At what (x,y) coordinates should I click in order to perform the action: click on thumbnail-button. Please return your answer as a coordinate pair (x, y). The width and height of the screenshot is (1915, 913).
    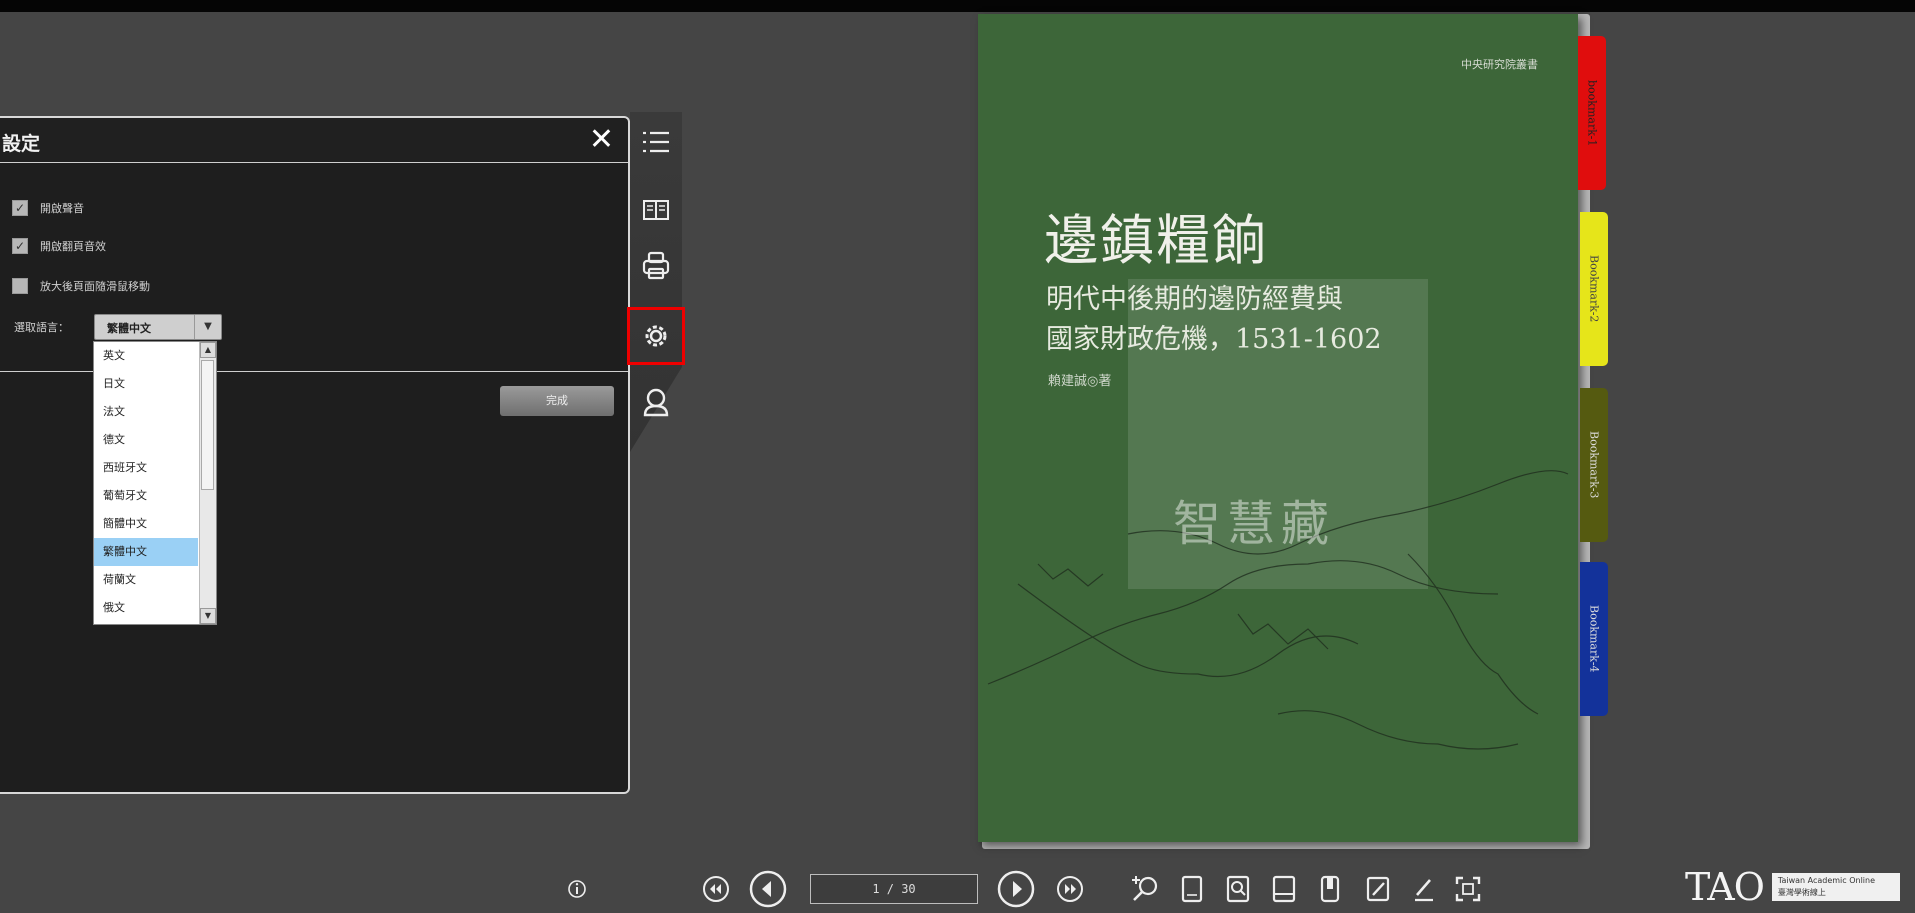
    Looking at the image, I should click on (1284, 889).